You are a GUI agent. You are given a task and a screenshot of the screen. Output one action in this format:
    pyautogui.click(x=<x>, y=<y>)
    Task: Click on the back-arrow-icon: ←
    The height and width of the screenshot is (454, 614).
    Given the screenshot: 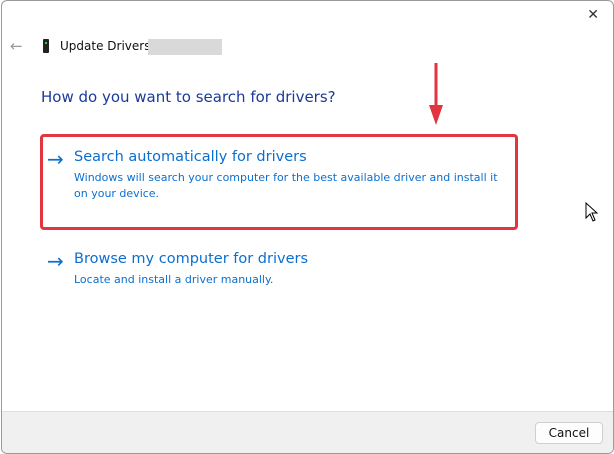 What is the action you would take?
    pyautogui.click(x=16, y=46)
    